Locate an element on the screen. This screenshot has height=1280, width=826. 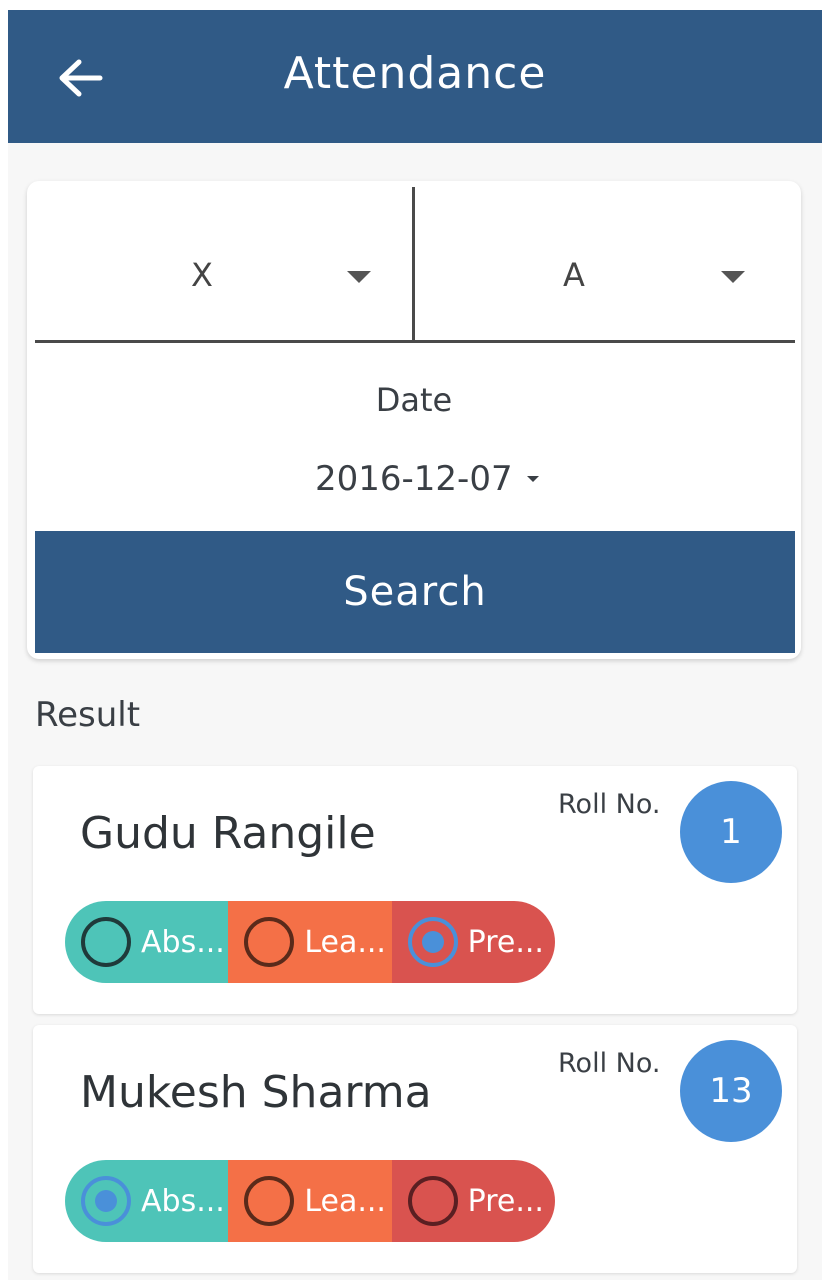
result-heading: Result is located at coordinates (88, 715).